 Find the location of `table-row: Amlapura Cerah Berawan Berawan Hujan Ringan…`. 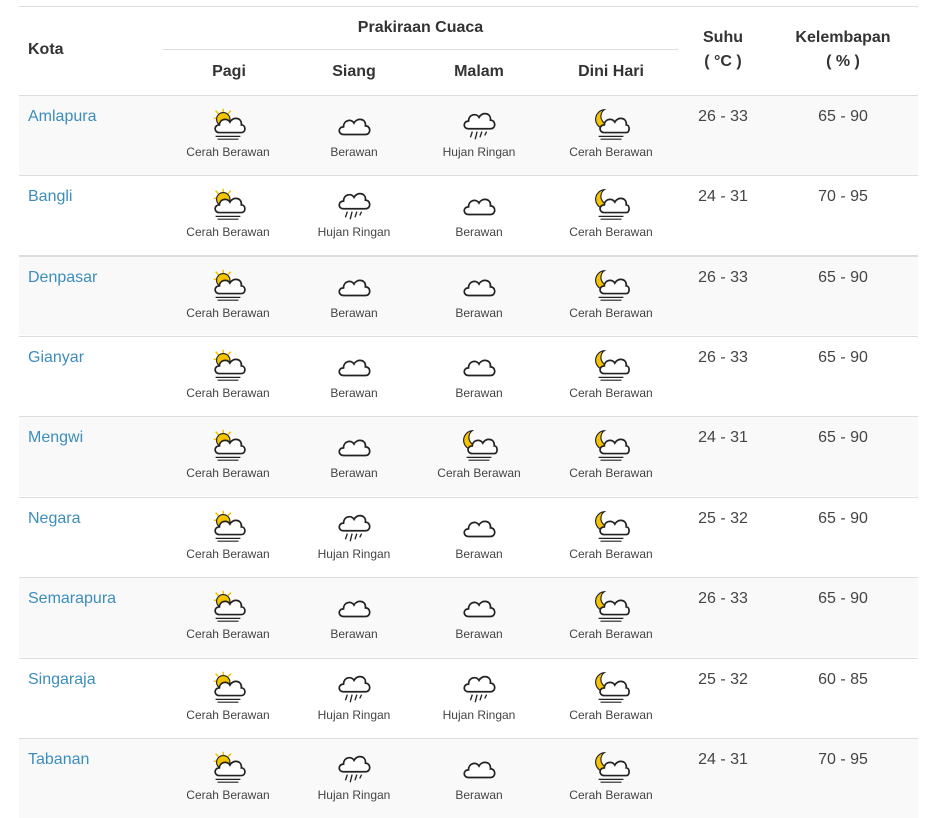

table-row: Amlapura Cerah Berawan Berawan Hujan Ringan… is located at coordinates (468, 135).